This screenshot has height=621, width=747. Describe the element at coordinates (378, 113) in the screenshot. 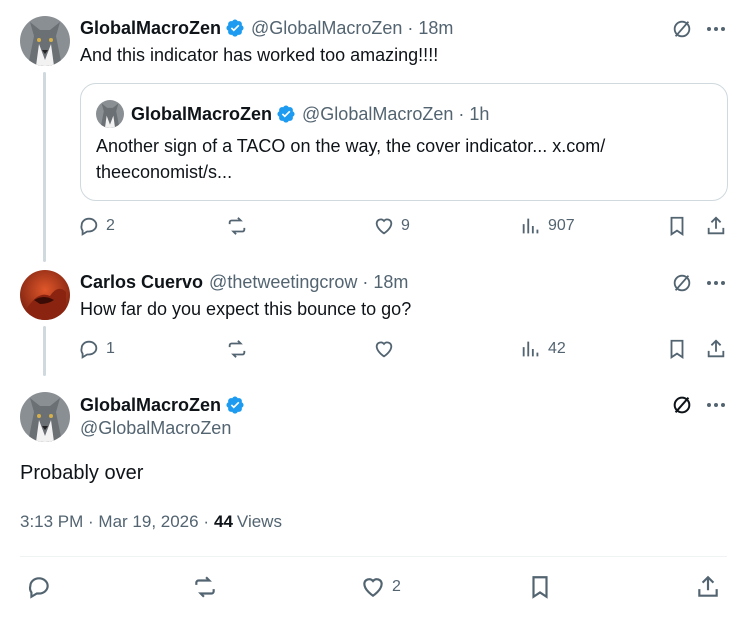

I see `quote-handle: @GlobalMacroZen` at that location.